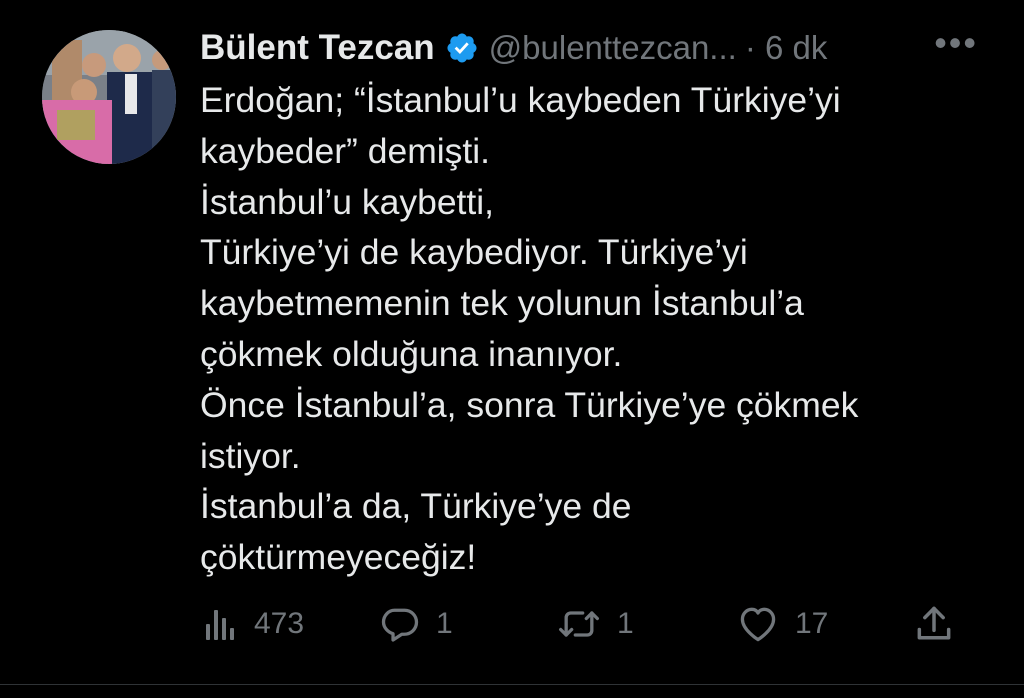 Image resolution: width=1024 pixels, height=698 pixels. I want to click on verified-badge-icon, so click(462, 48).